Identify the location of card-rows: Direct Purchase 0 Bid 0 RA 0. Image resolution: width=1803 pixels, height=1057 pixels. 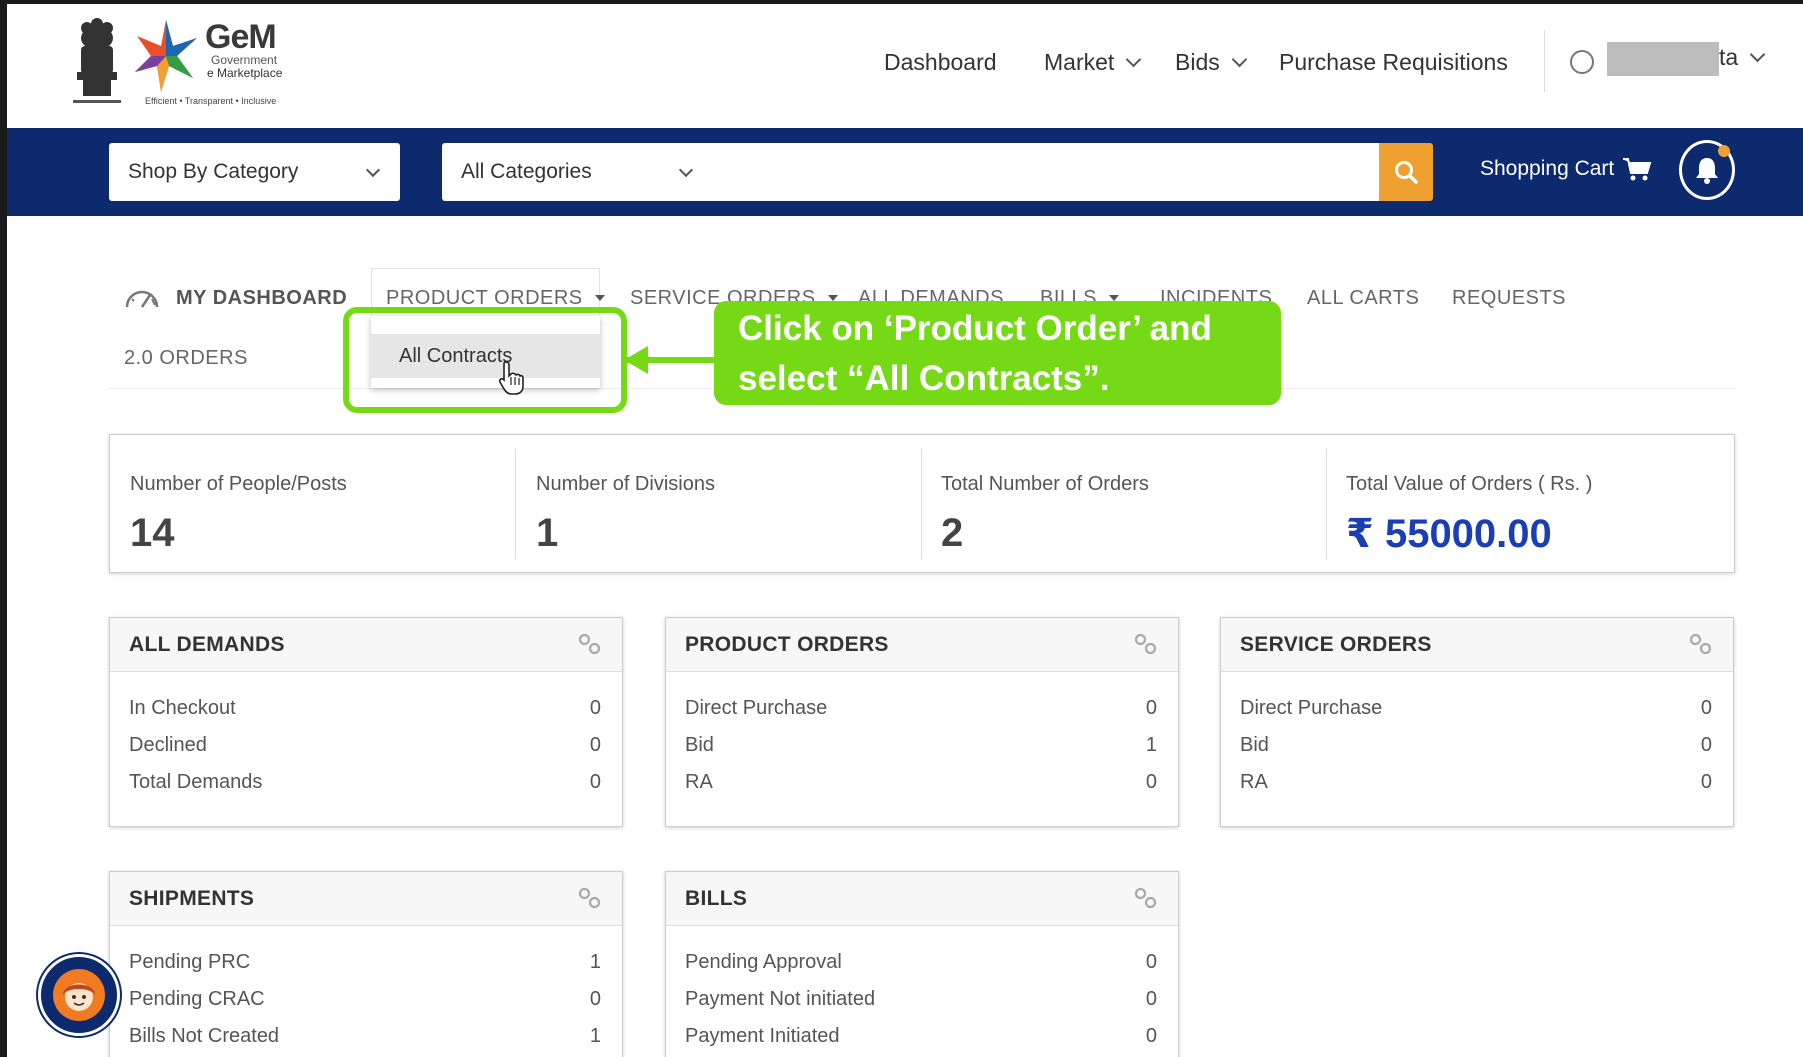
(1477, 735).